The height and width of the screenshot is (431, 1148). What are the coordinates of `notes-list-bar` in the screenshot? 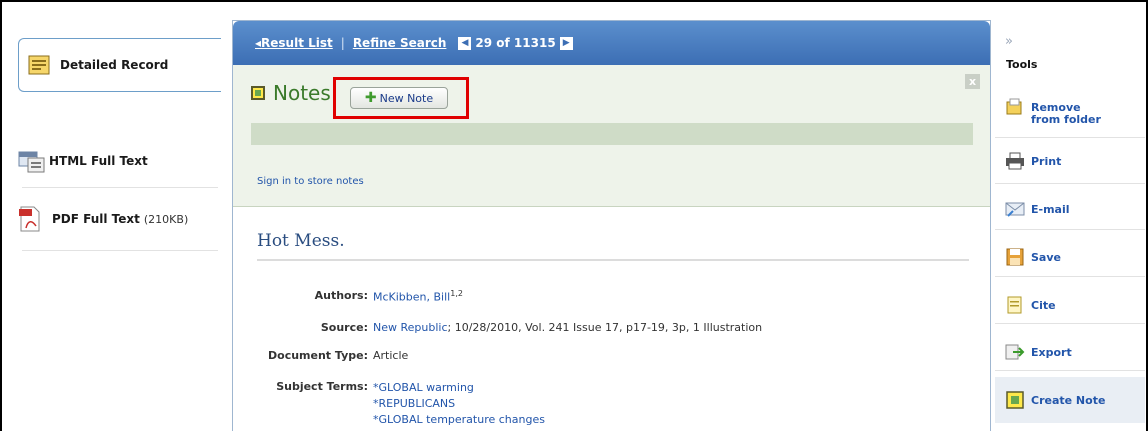 It's located at (612, 134).